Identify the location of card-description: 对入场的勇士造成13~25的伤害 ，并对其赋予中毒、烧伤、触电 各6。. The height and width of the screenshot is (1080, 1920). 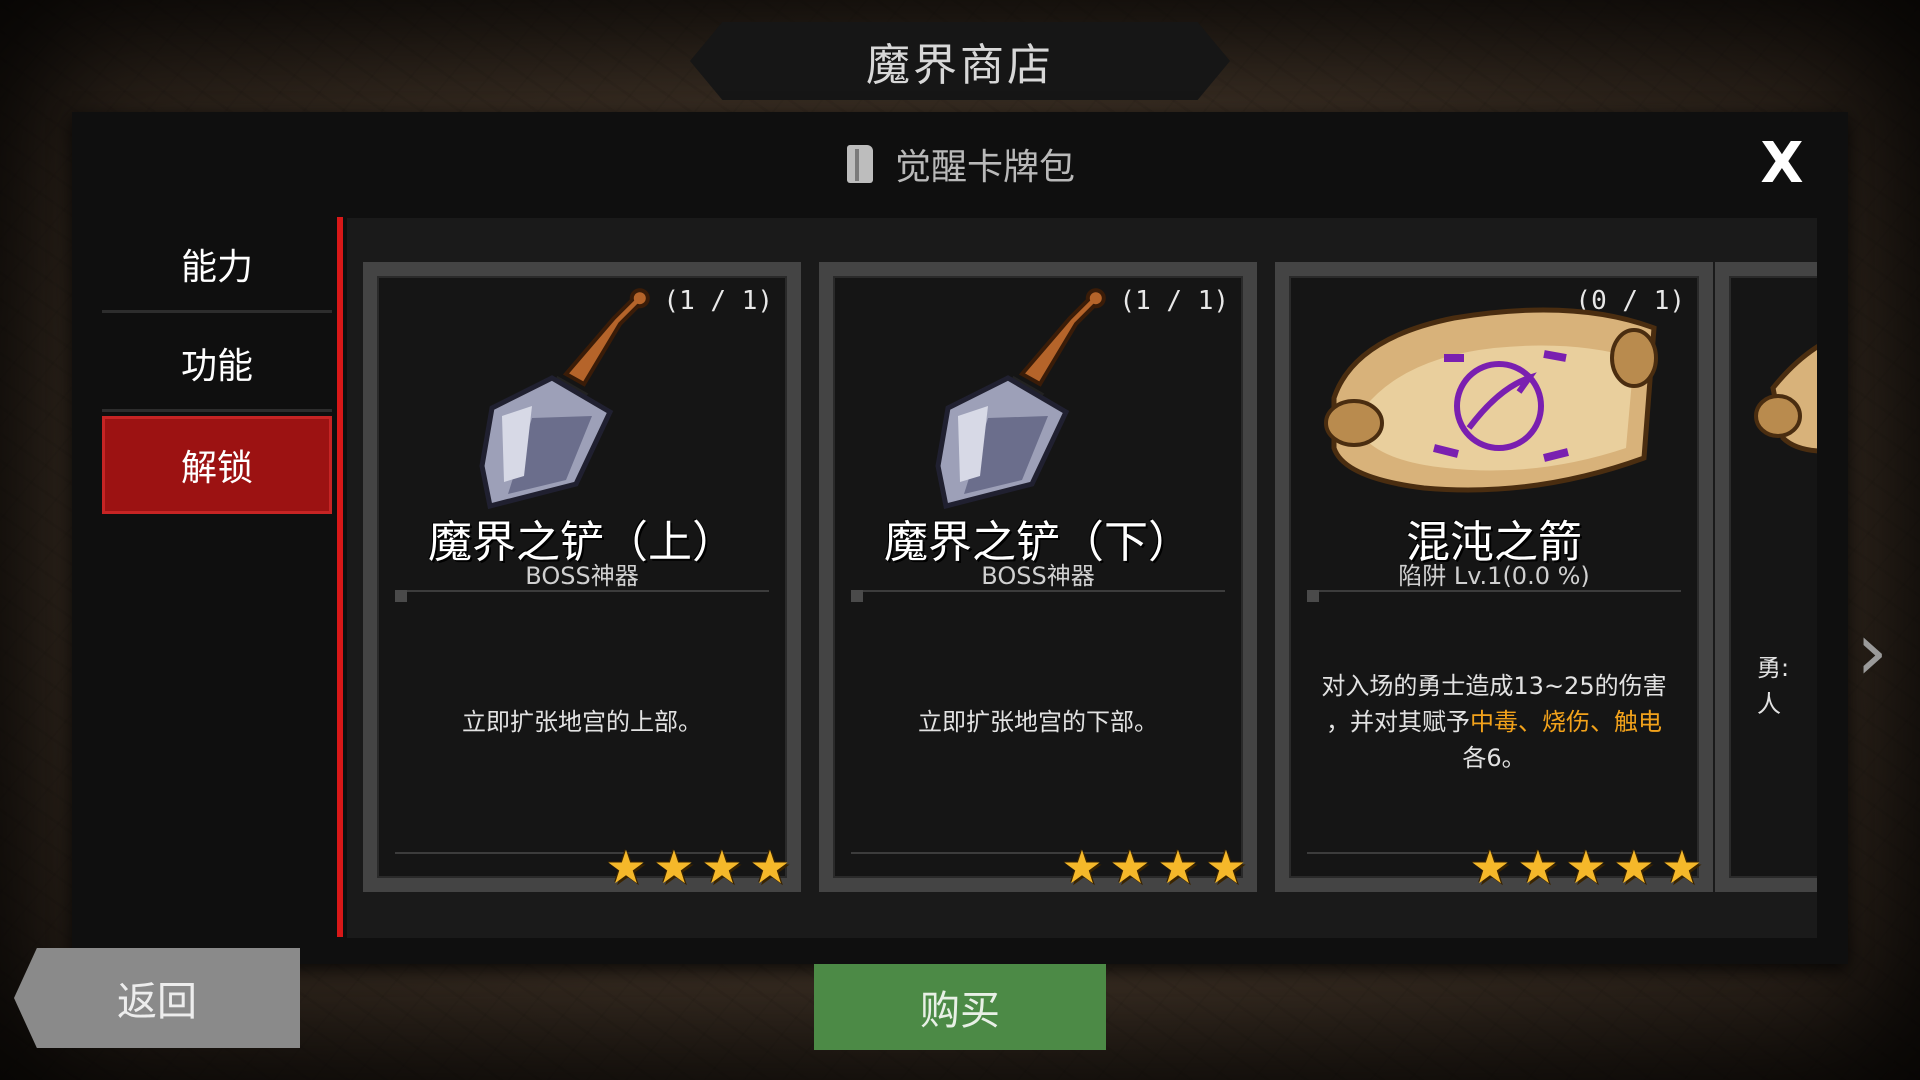
(1494, 722).